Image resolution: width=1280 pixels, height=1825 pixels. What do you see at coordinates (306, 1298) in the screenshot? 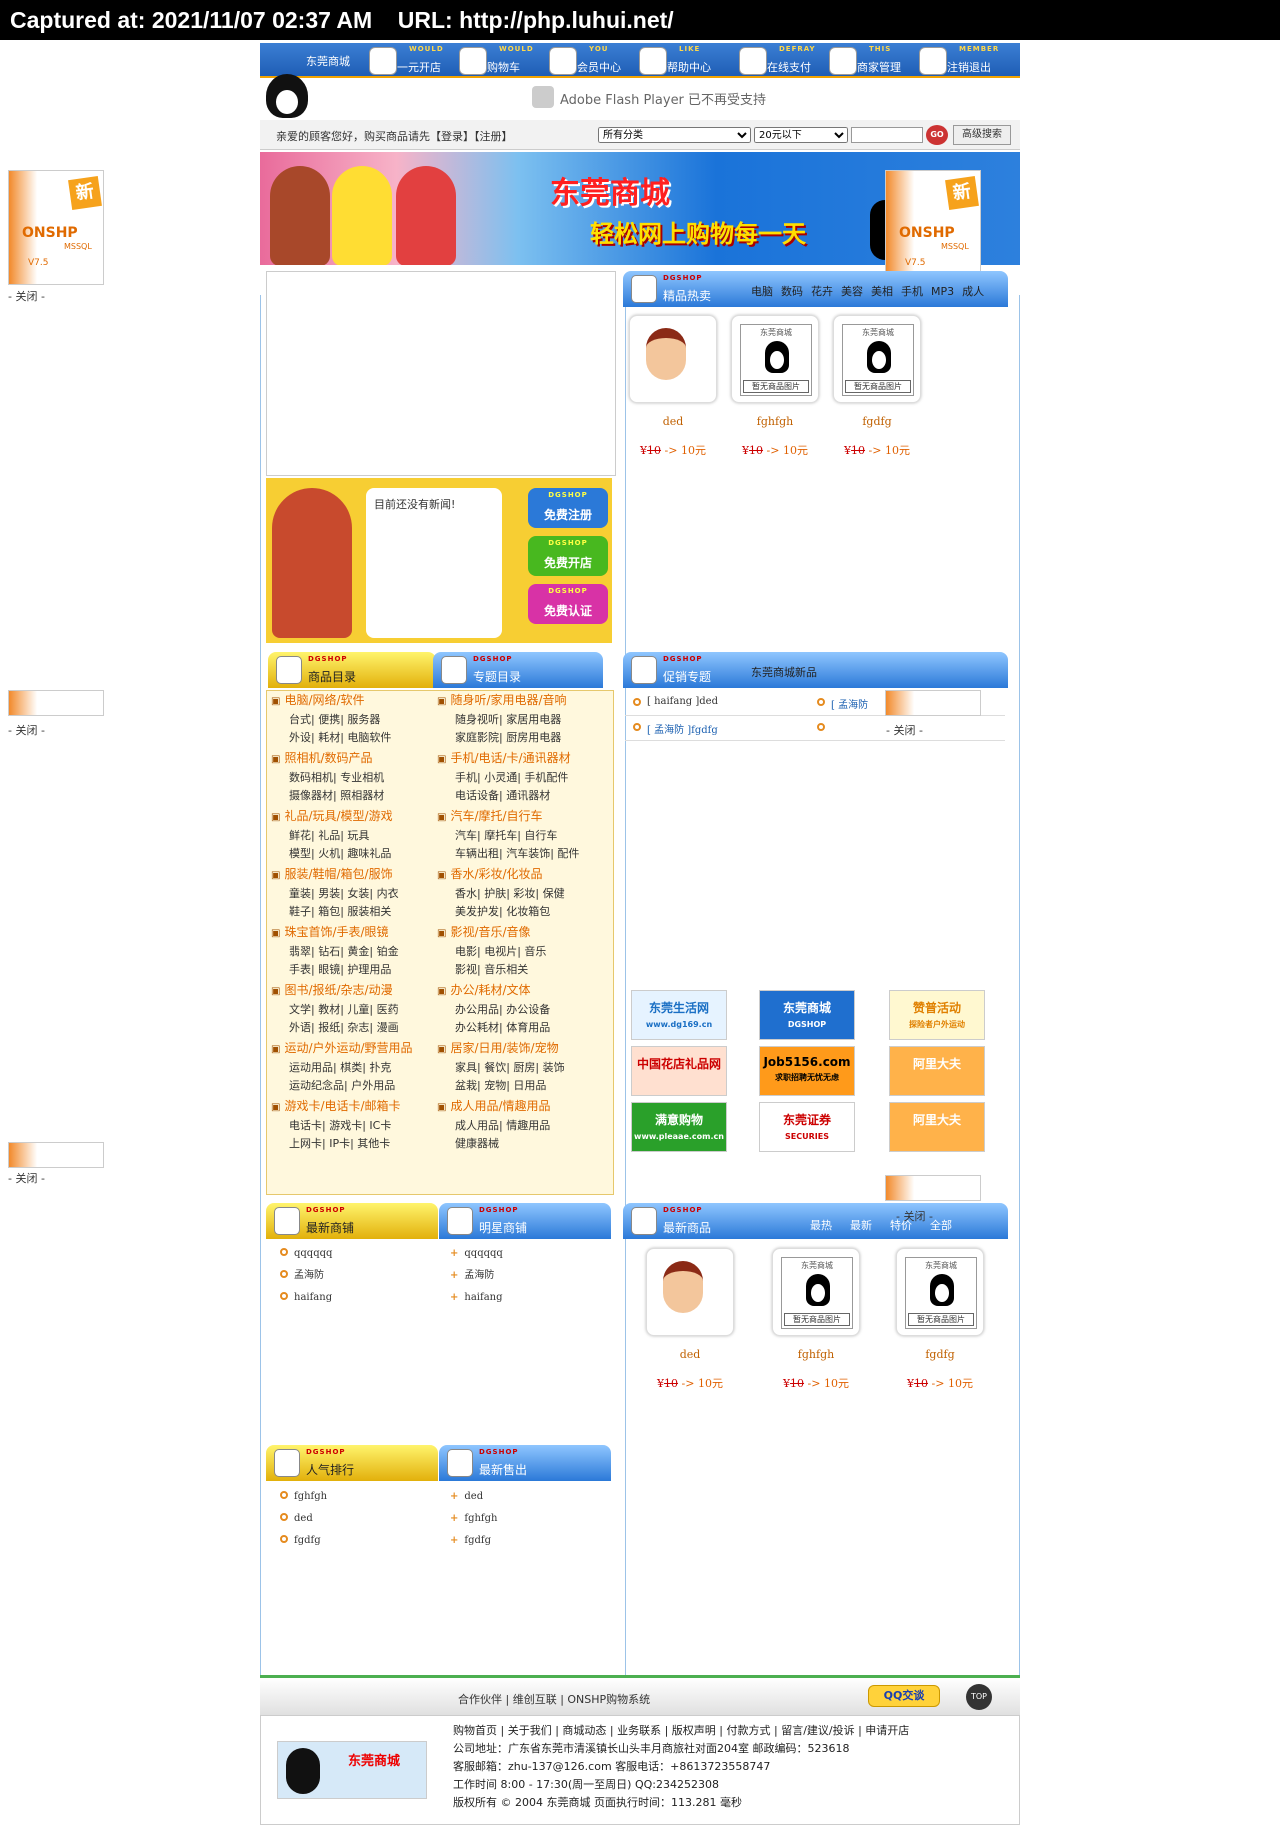
I see `list-item: haifang` at bounding box center [306, 1298].